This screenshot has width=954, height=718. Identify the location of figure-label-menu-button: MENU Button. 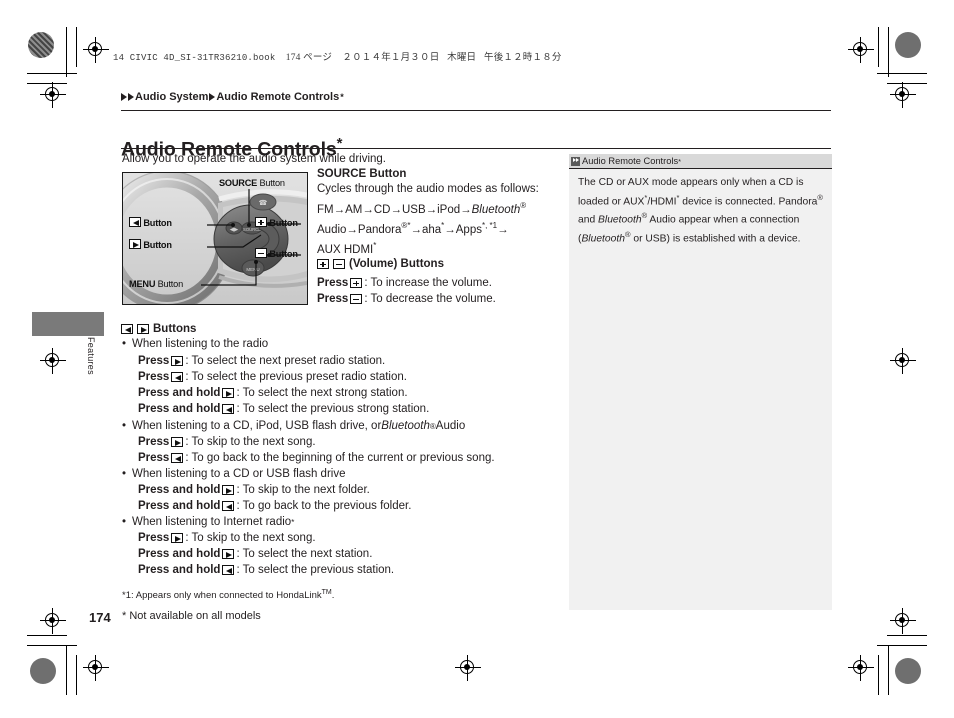
(156, 284).